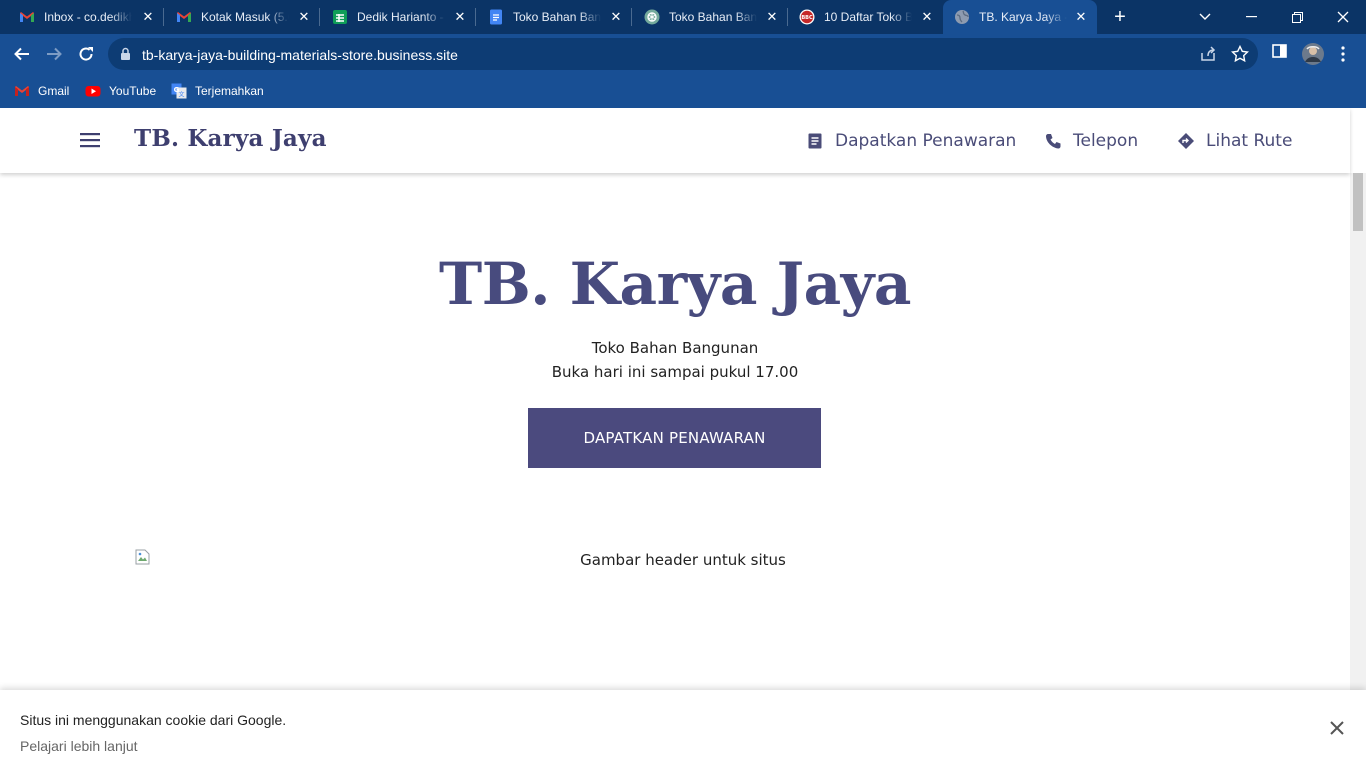  Describe the element at coordinates (230, 138) in the screenshot. I see `site-logo: TB. Karya Jaya` at that location.